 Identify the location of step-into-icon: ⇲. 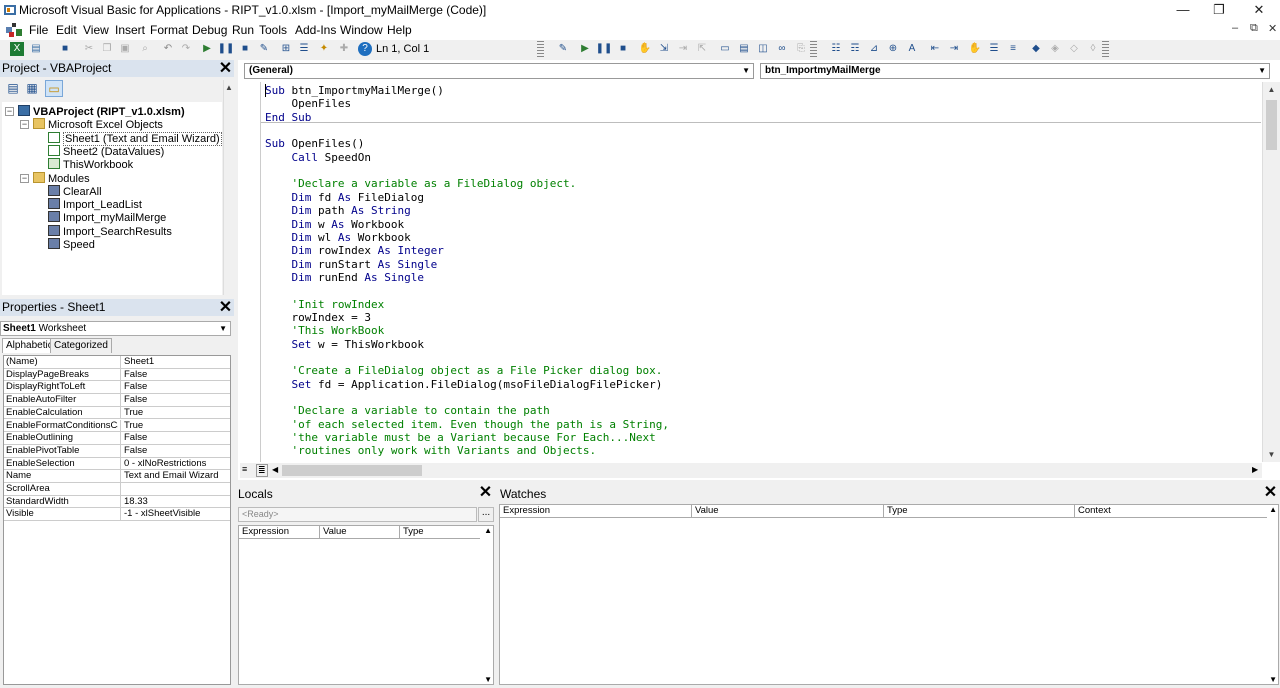
(664, 49).